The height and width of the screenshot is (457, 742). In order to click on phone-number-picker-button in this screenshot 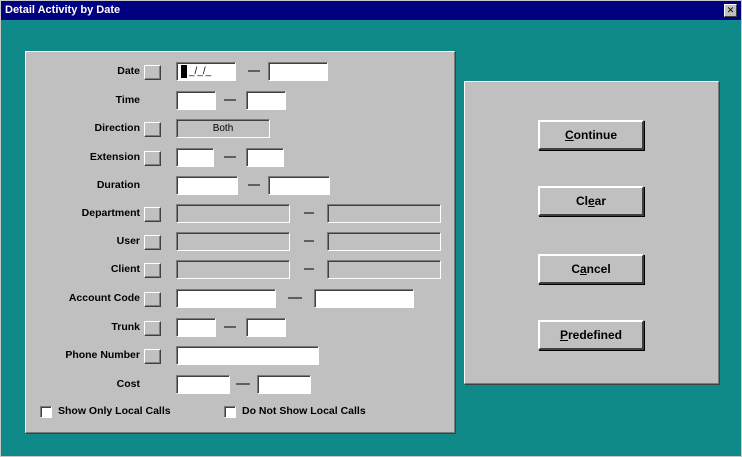, I will do `click(152, 356)`.